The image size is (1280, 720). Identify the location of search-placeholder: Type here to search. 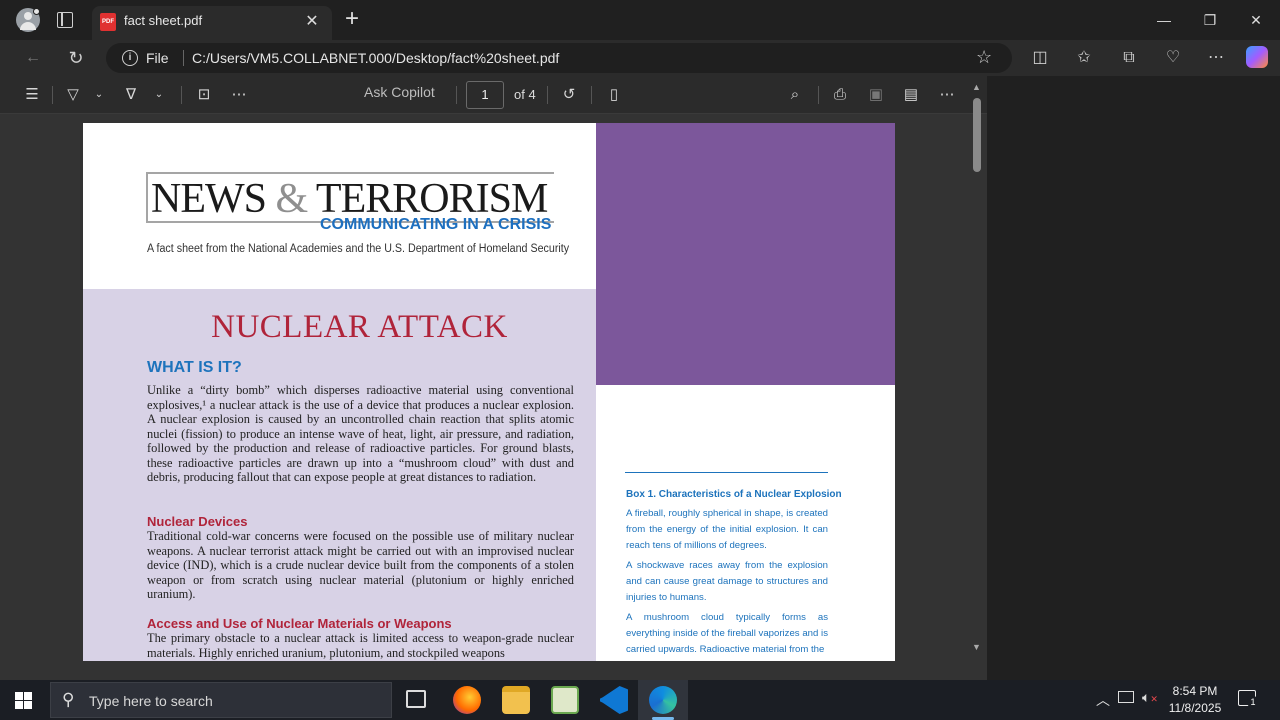
(151, 701).